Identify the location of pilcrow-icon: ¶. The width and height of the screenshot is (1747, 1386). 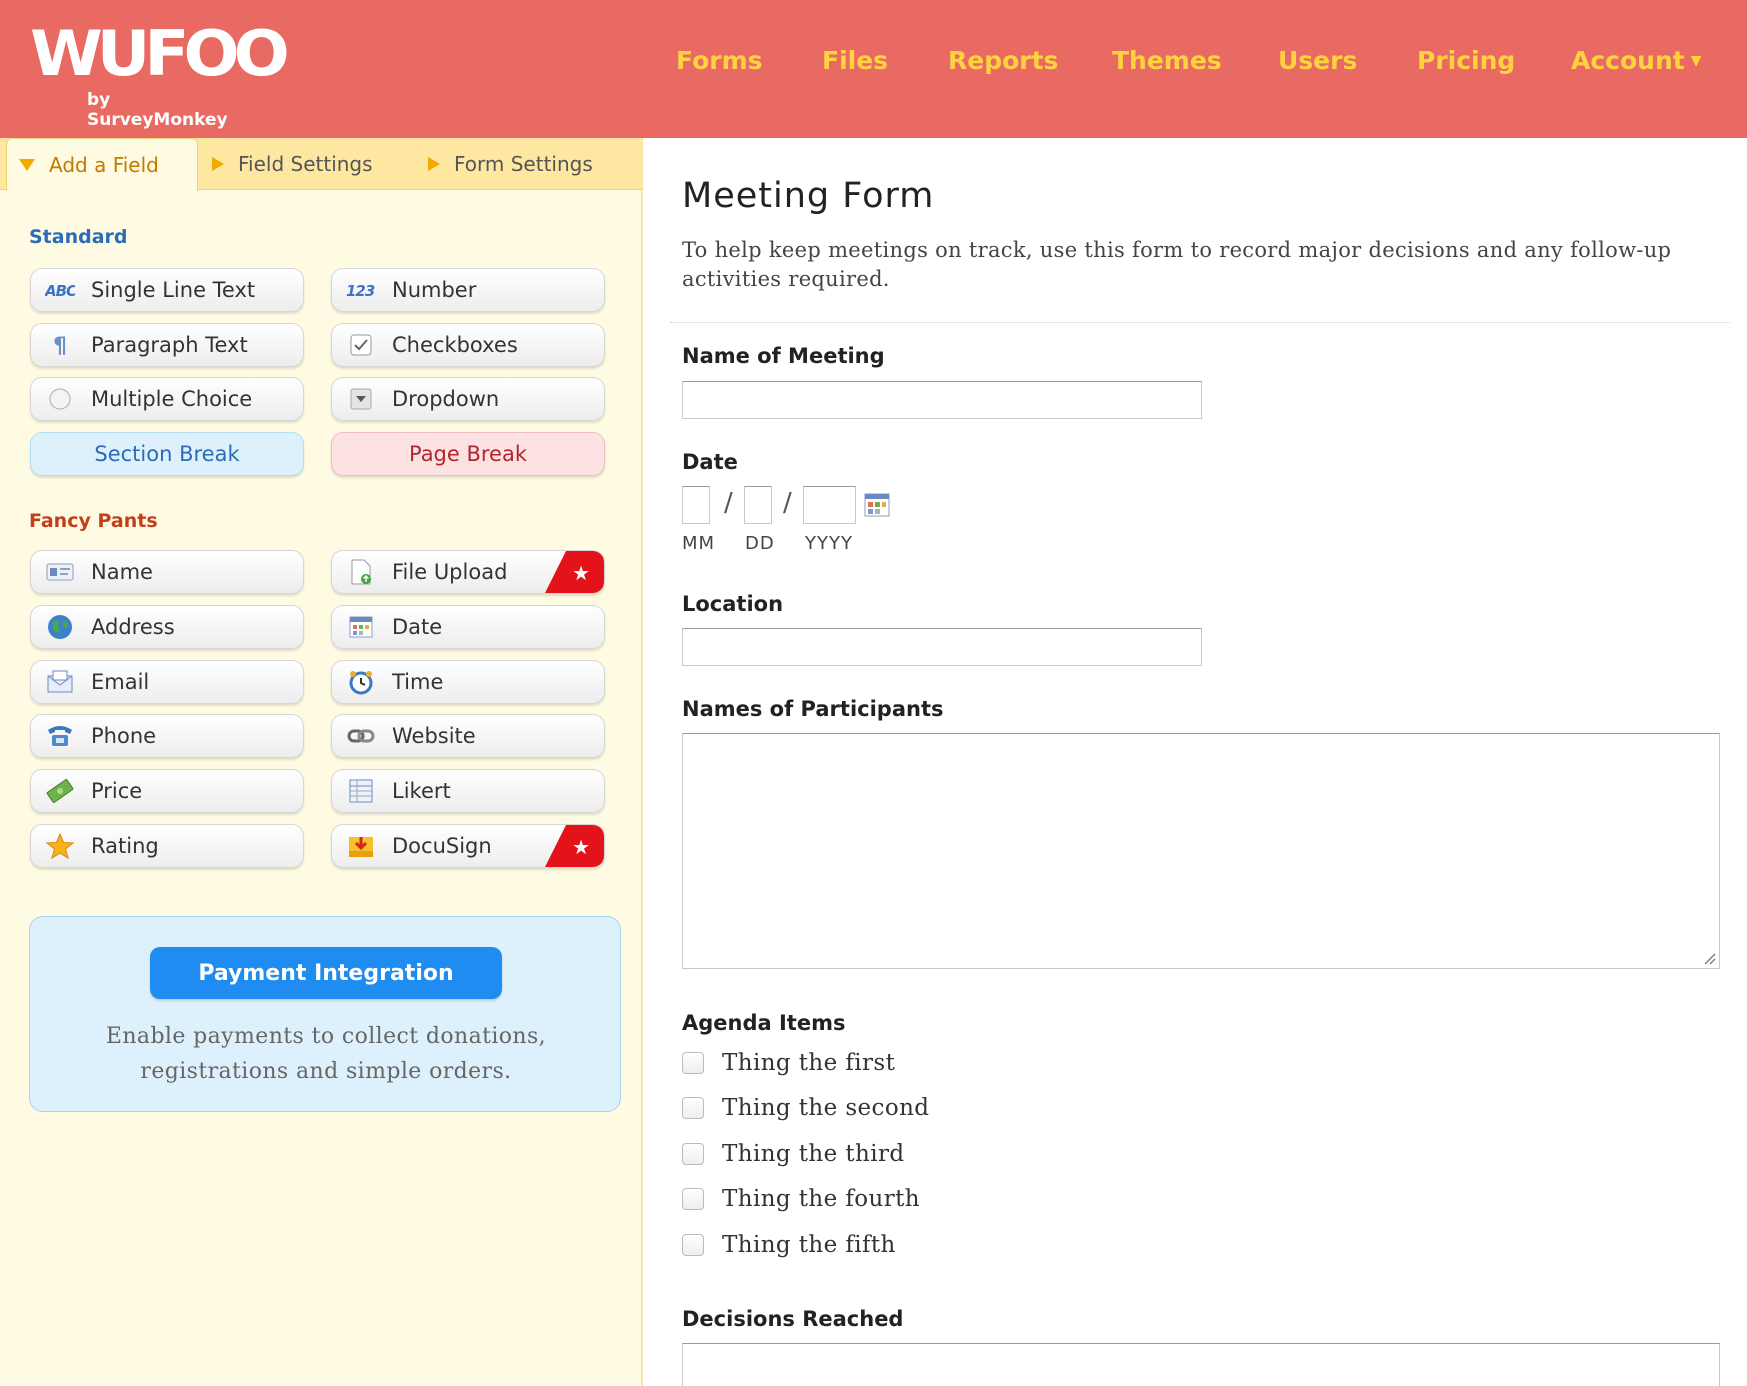
(60, 345).